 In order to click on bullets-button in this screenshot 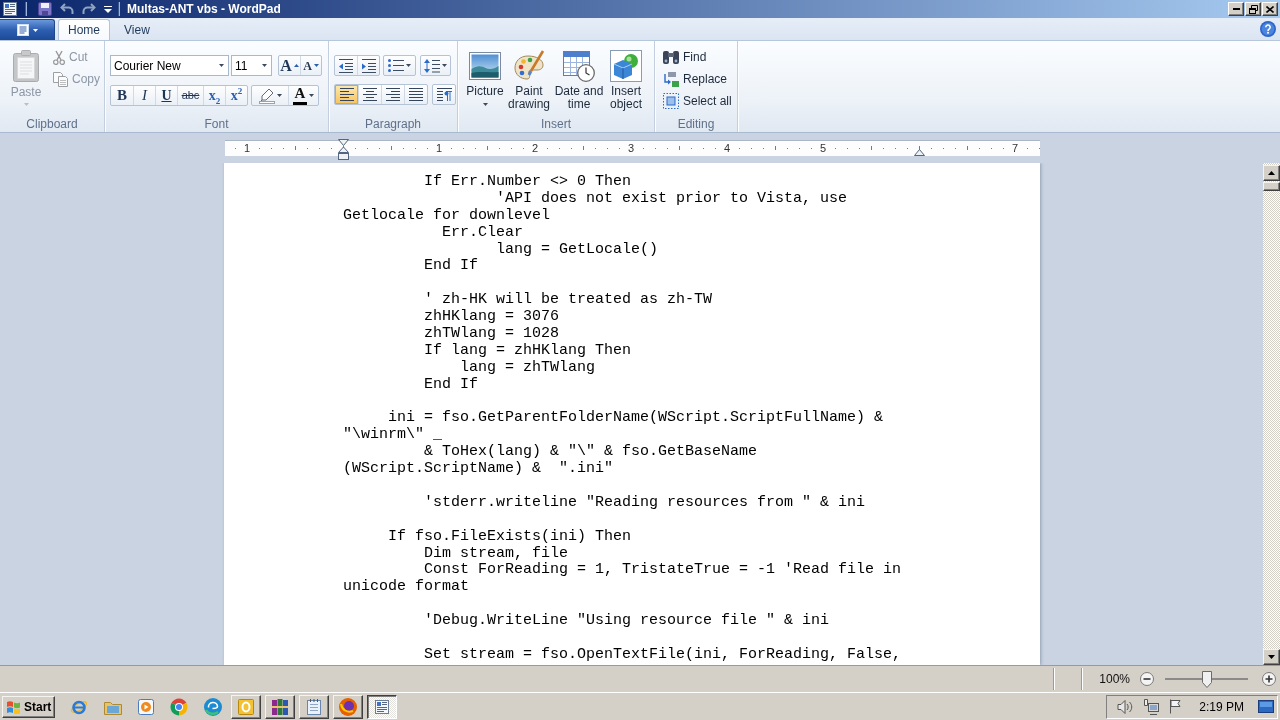, I will do `click(399, 65)`.